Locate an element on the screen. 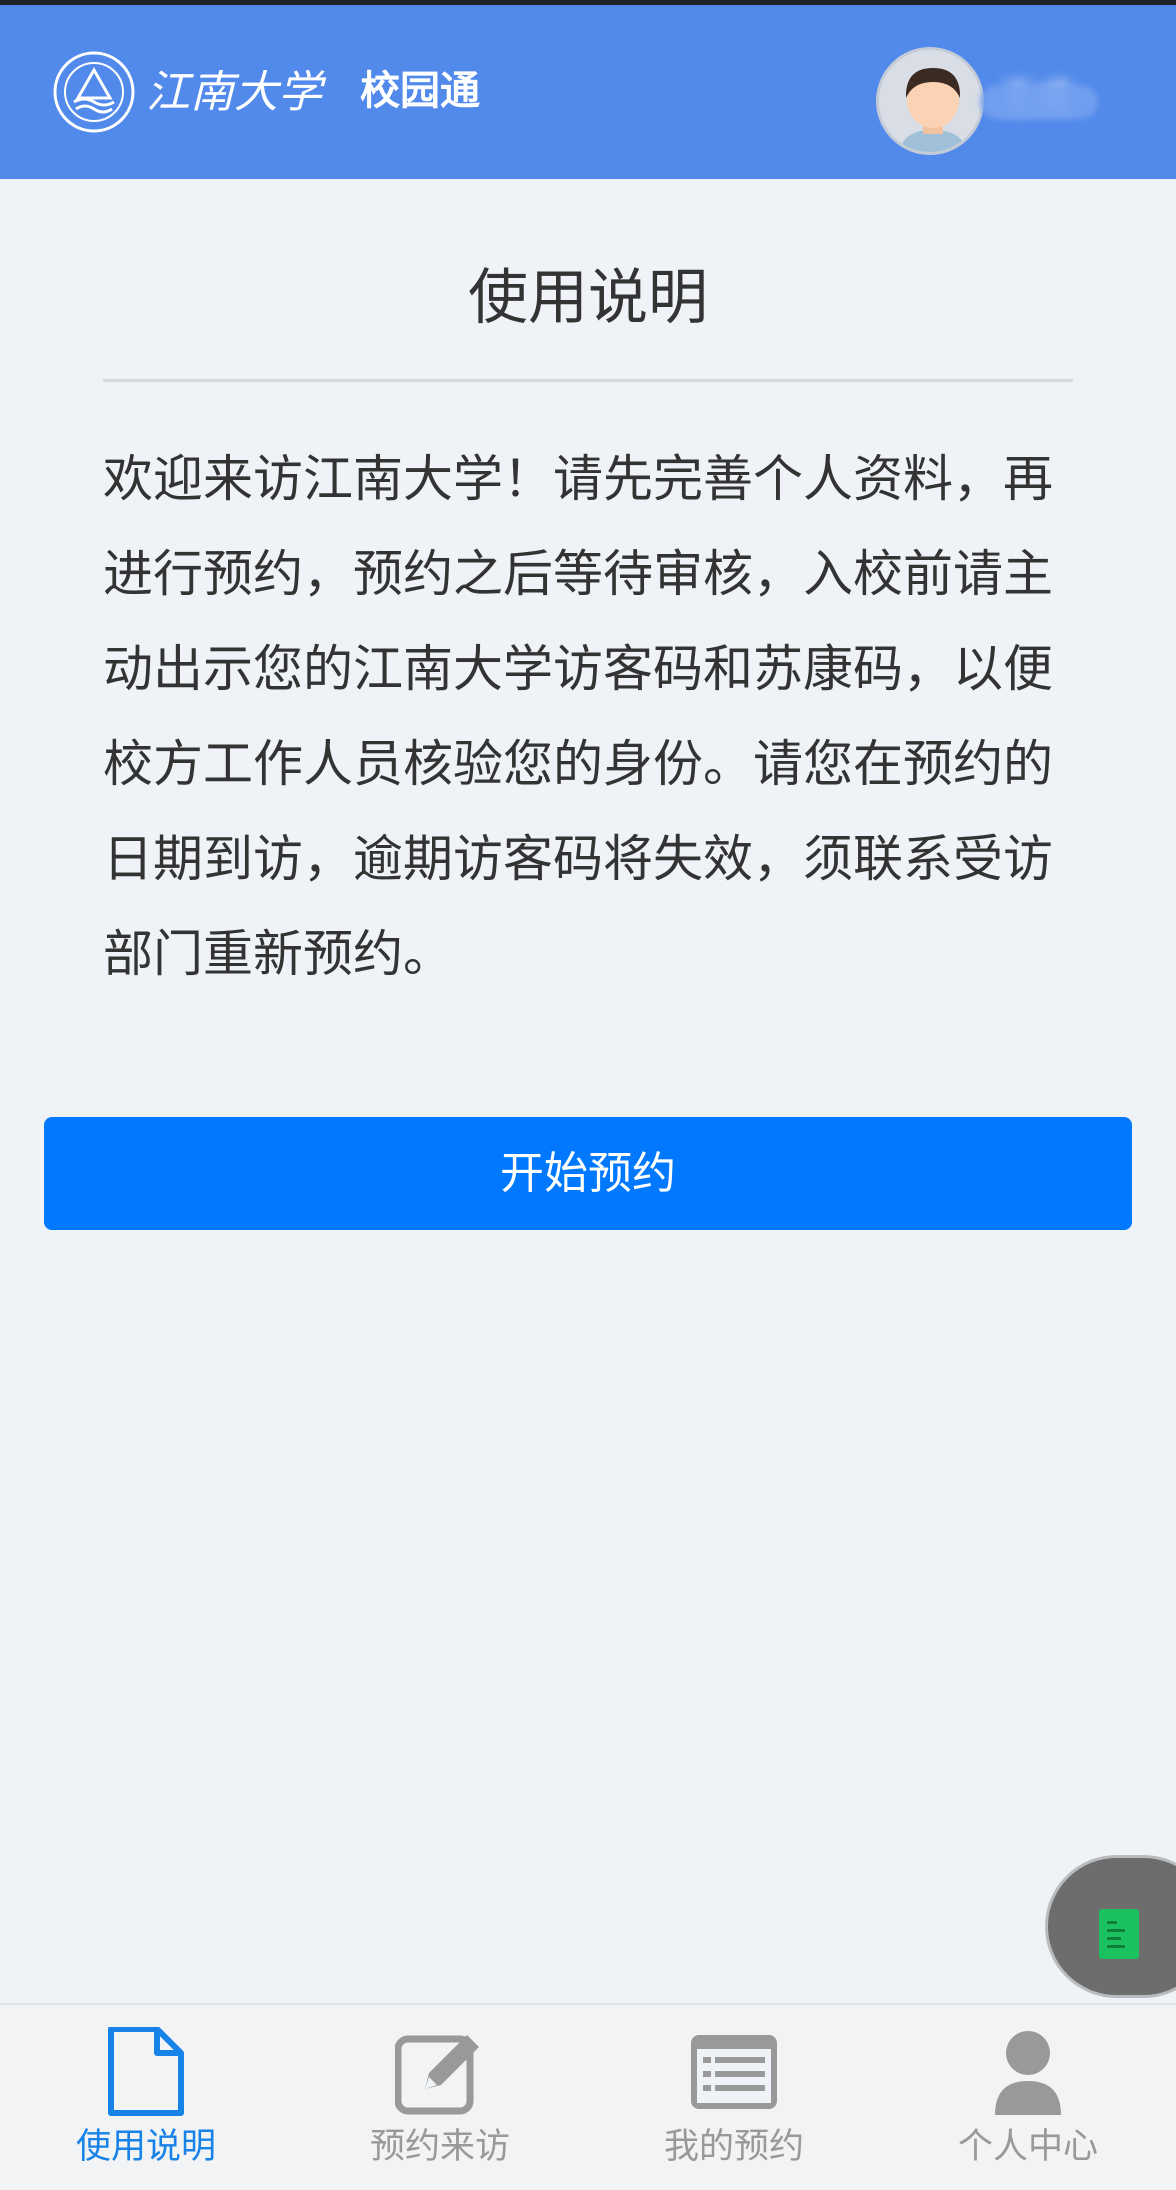 This screenshot has width=1176, height=2190. university-script-logo: 江南大学 is located at coordinates (236, 92).